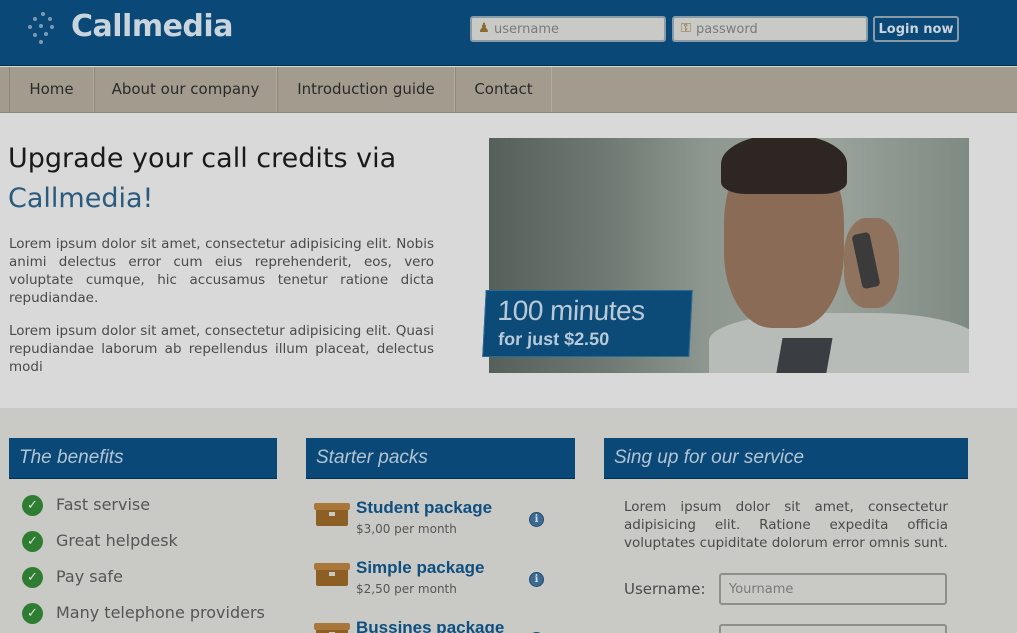 The height and width of the screenshot is (633, 1017). I want to click on username-field: ♟, so click(568, 29).